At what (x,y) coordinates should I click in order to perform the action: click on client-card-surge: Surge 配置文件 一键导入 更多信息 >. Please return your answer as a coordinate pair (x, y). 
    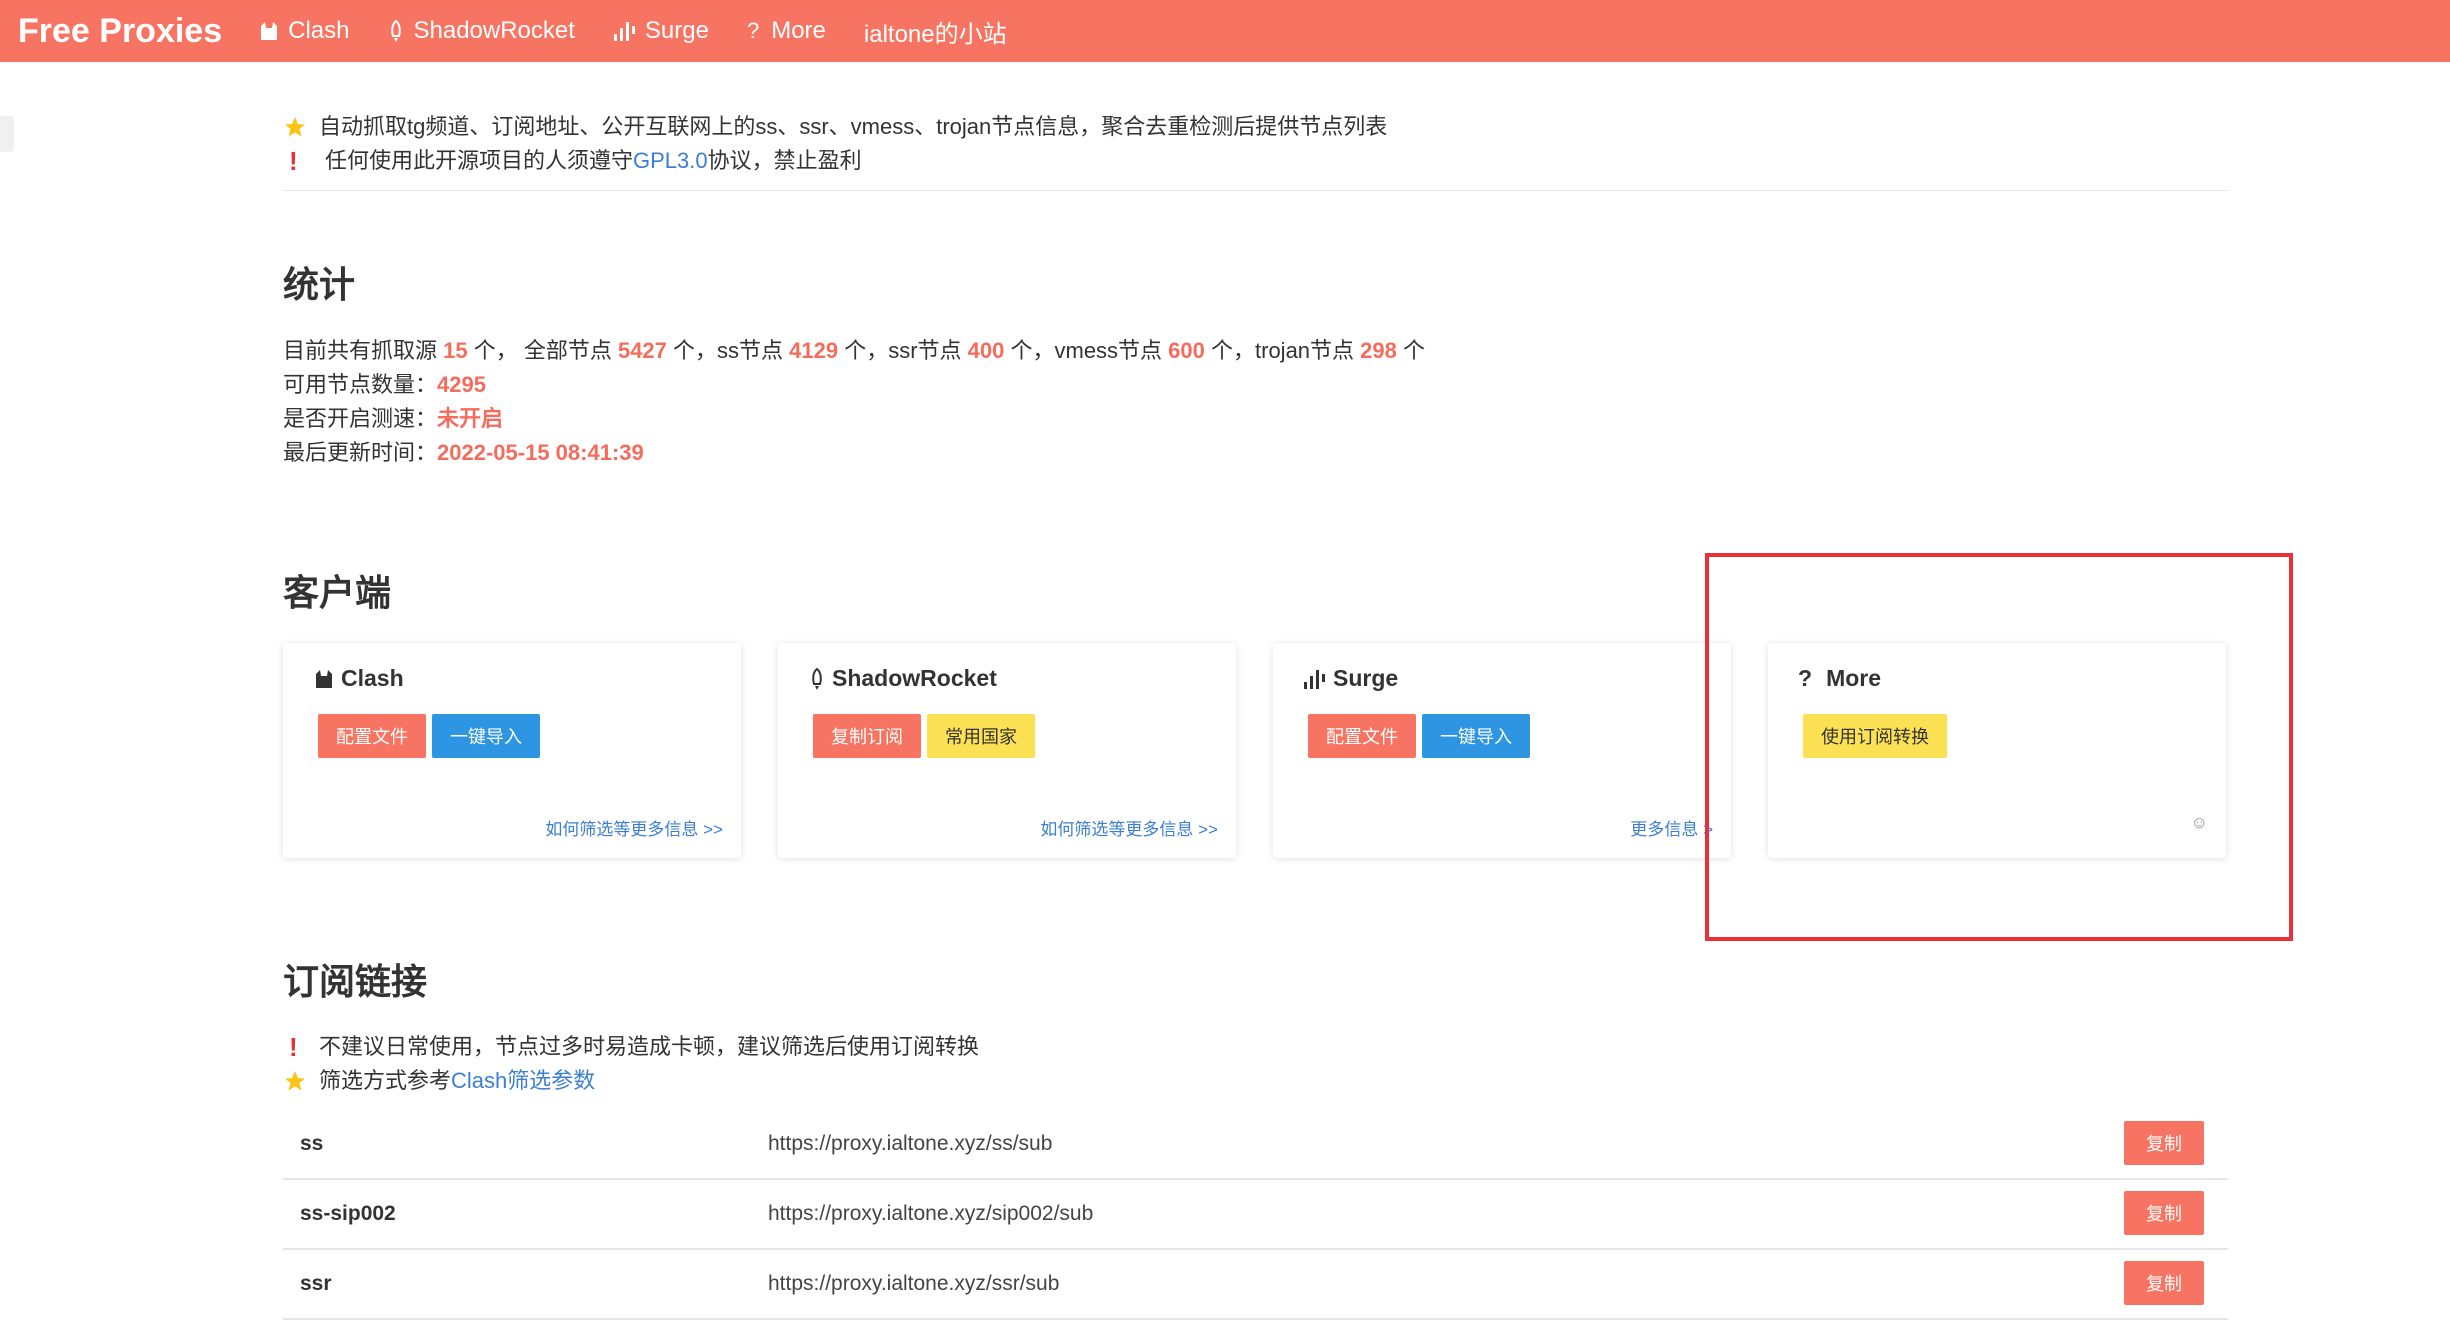
    Looking at the image, I should click on (1502, 750).